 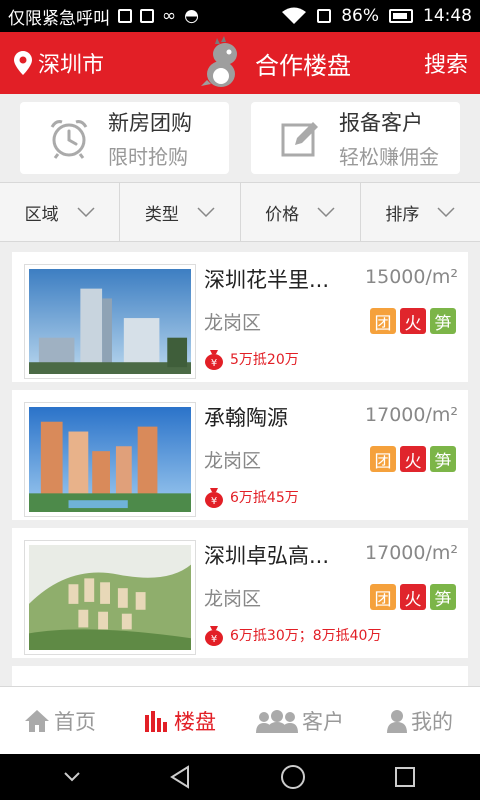 I want to click on filter-area-label: 区域, so click(x=41, y=214).